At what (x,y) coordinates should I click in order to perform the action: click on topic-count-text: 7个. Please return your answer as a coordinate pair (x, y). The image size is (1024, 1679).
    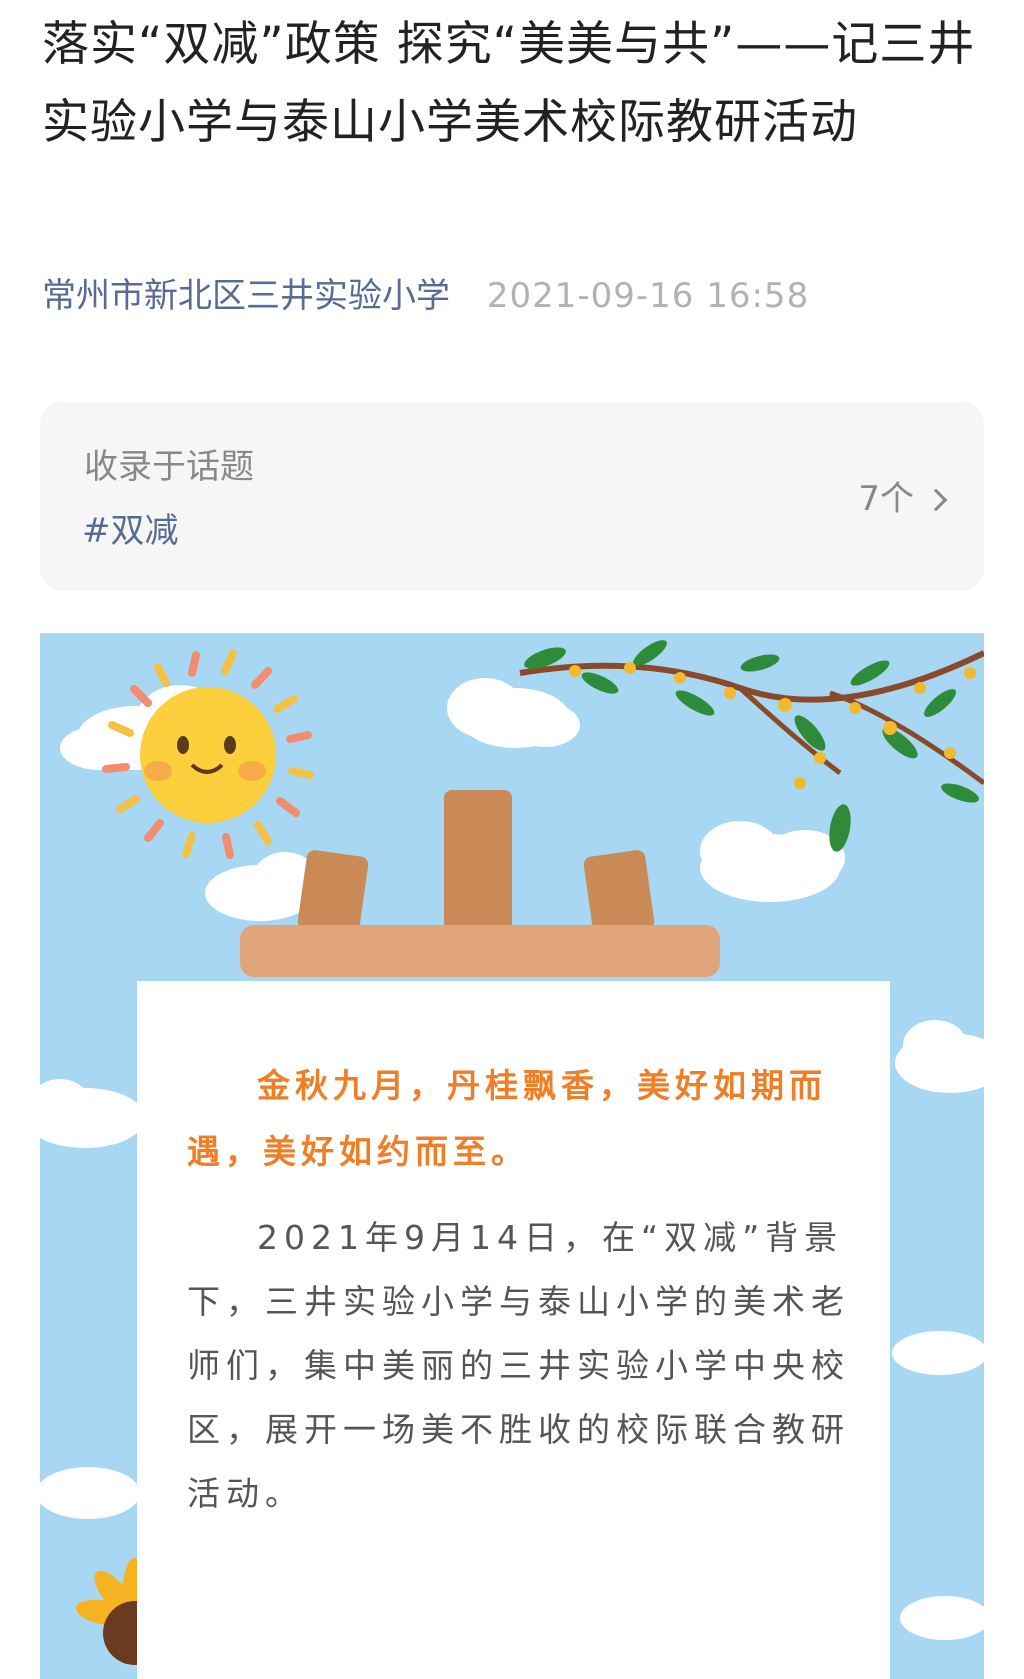
    Looking at the image, I should click on (886, 499).